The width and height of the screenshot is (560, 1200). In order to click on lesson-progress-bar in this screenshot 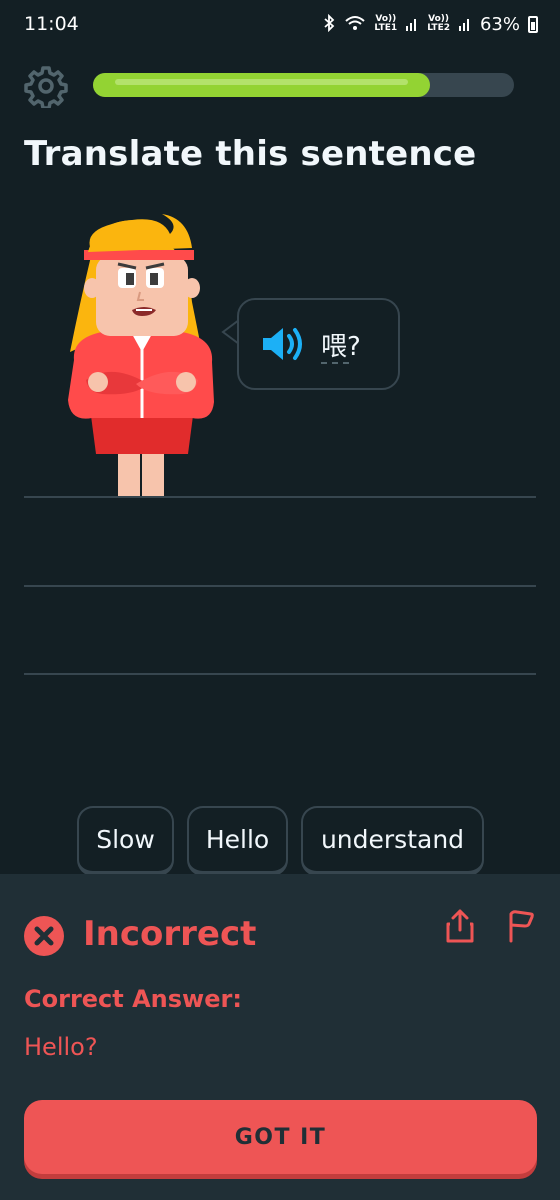, I will do `click(303, 85)`.